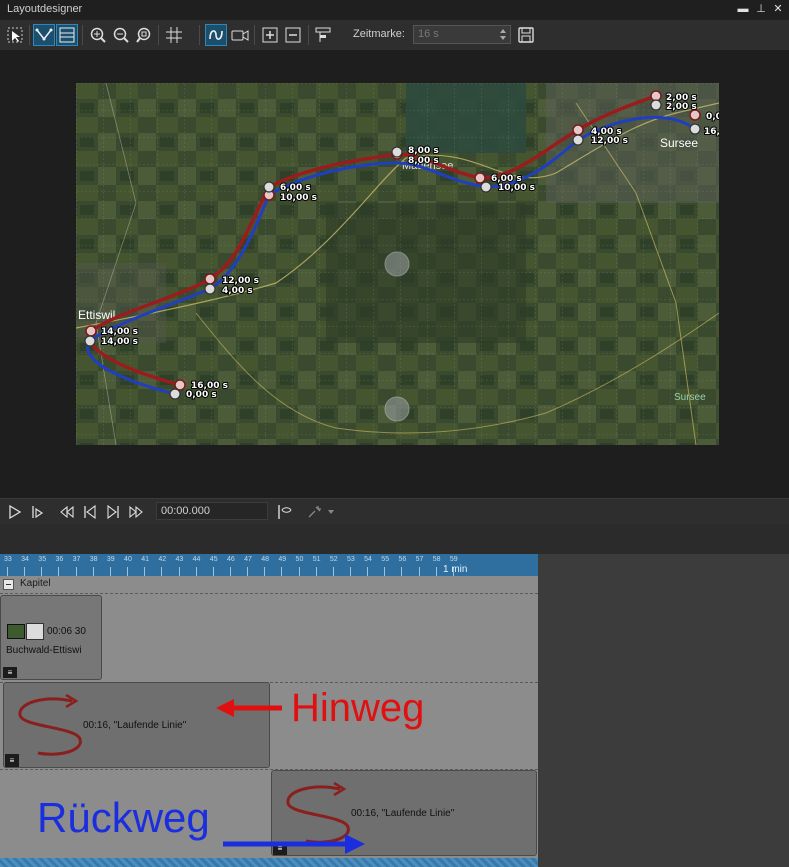 Image resolution: width=789 pixels, height=867 pixels. I want to click on effect-icon, so click(315, 512).